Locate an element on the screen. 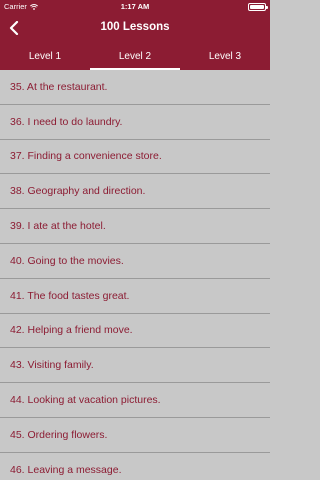 The image size is (320, 480). lesson-label: 37. Finding a convenience store. is located at coordinates (86, 156).